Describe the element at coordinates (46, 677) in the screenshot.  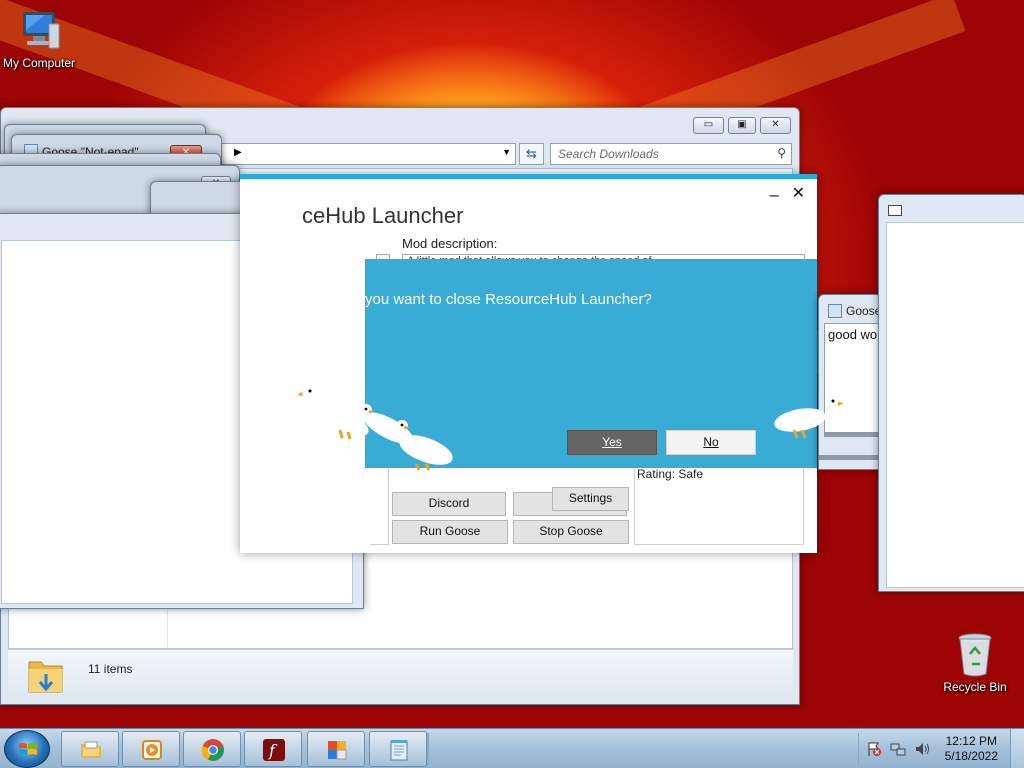
I see `folder-icon` at that location.